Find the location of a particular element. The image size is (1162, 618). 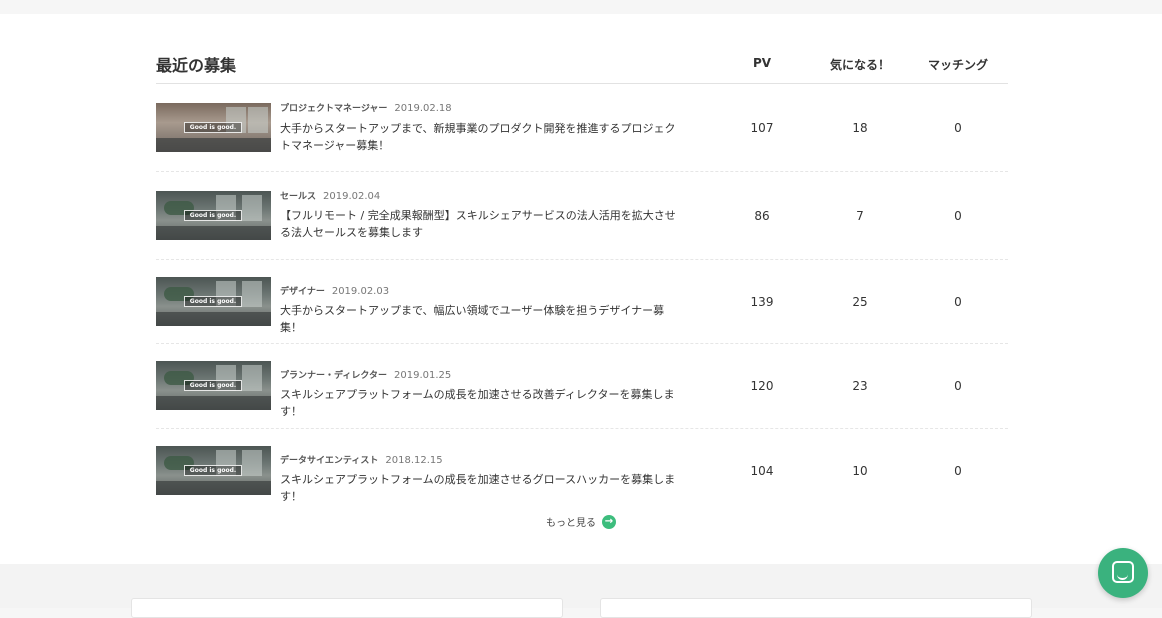

top-strip is located at coordinates (581, 7).